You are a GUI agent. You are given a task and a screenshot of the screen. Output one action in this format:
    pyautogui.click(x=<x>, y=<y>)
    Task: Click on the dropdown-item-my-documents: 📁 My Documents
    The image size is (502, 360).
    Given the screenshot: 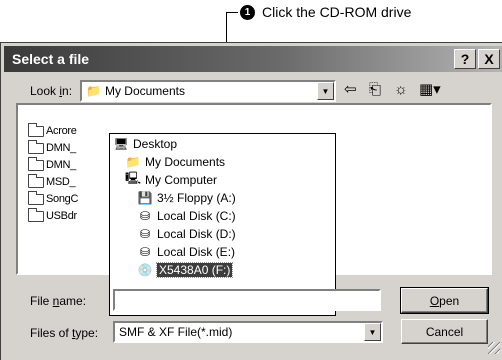 What is the action you would take?
    pyautogui.click(x=175, y=161)
    